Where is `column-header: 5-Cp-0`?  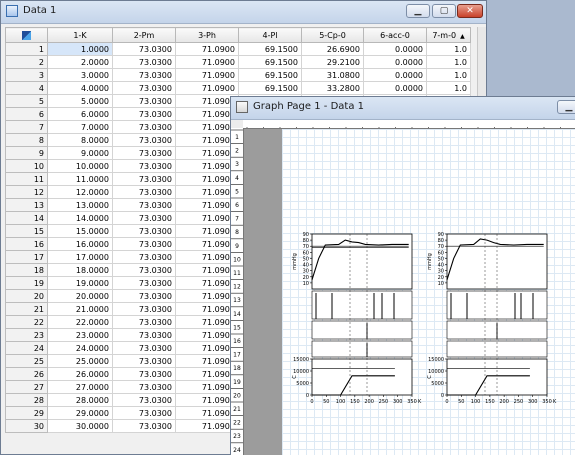
column-header: 5-Cp-0 is located at coordinates (332, 35).